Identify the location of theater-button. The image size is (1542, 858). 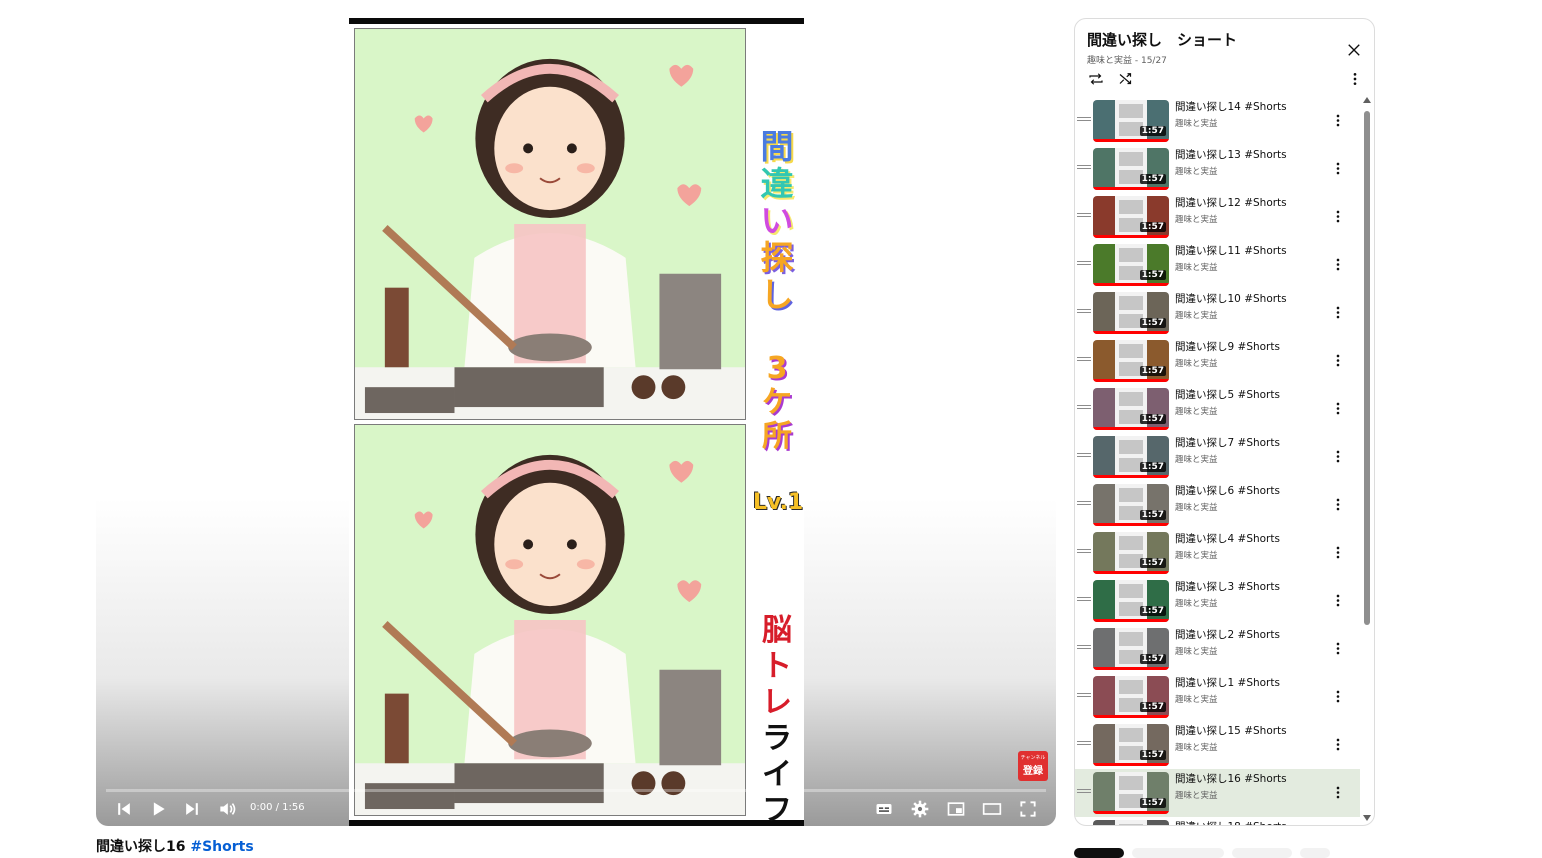
(992, 809).